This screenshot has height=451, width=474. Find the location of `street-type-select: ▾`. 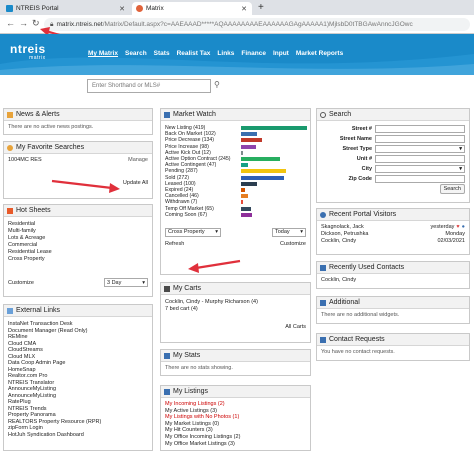

street-type-select: ▾ is located at coordinates (420, 149).